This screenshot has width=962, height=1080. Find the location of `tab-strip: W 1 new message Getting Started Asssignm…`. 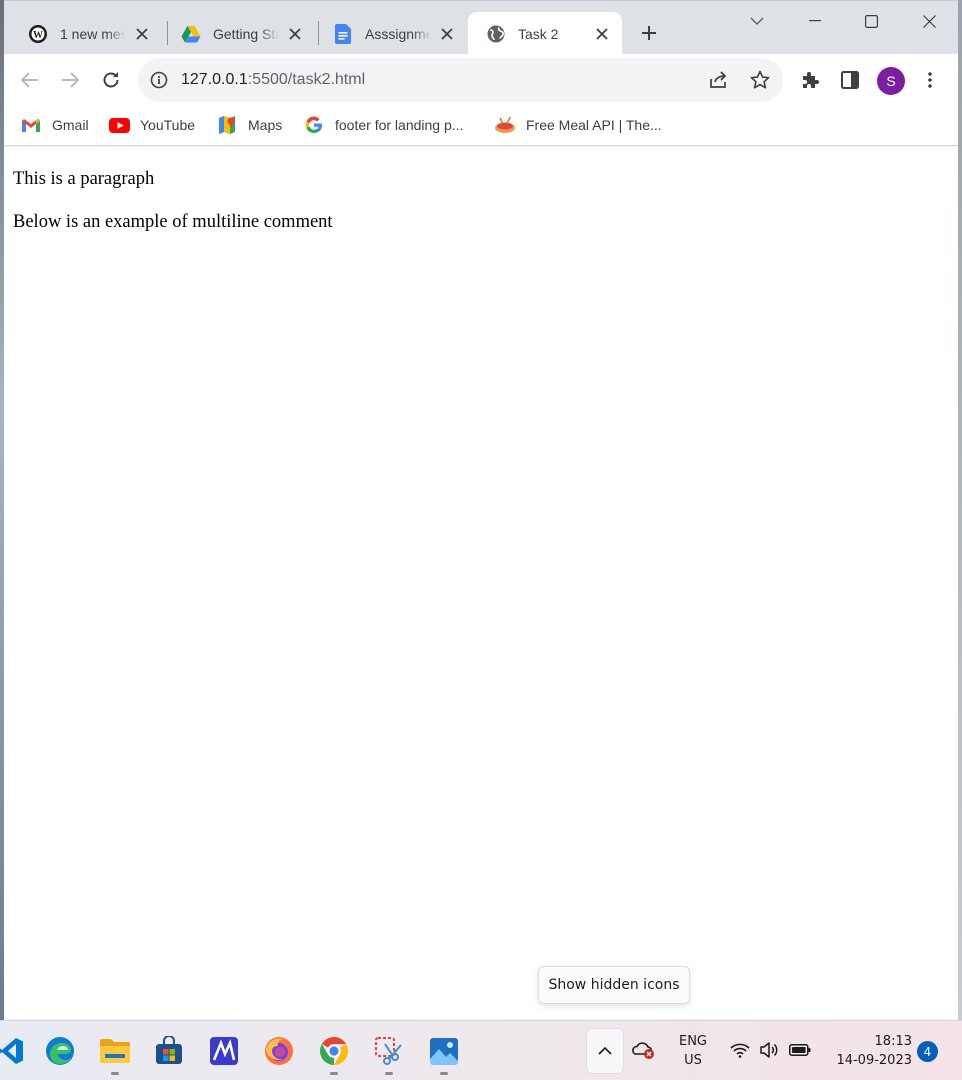

tab-strip: W 1 new message Getting Started Asssignm… is located at coordinates (481, 27).